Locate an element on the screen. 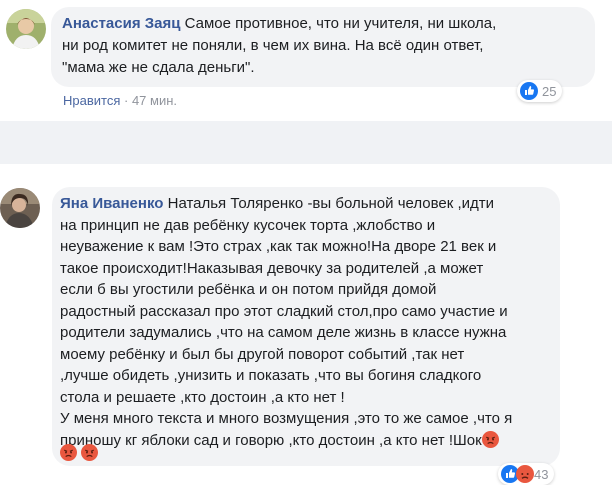 This screenshot has width=612, height=485. section-divider is located at coordinates (306, 142).